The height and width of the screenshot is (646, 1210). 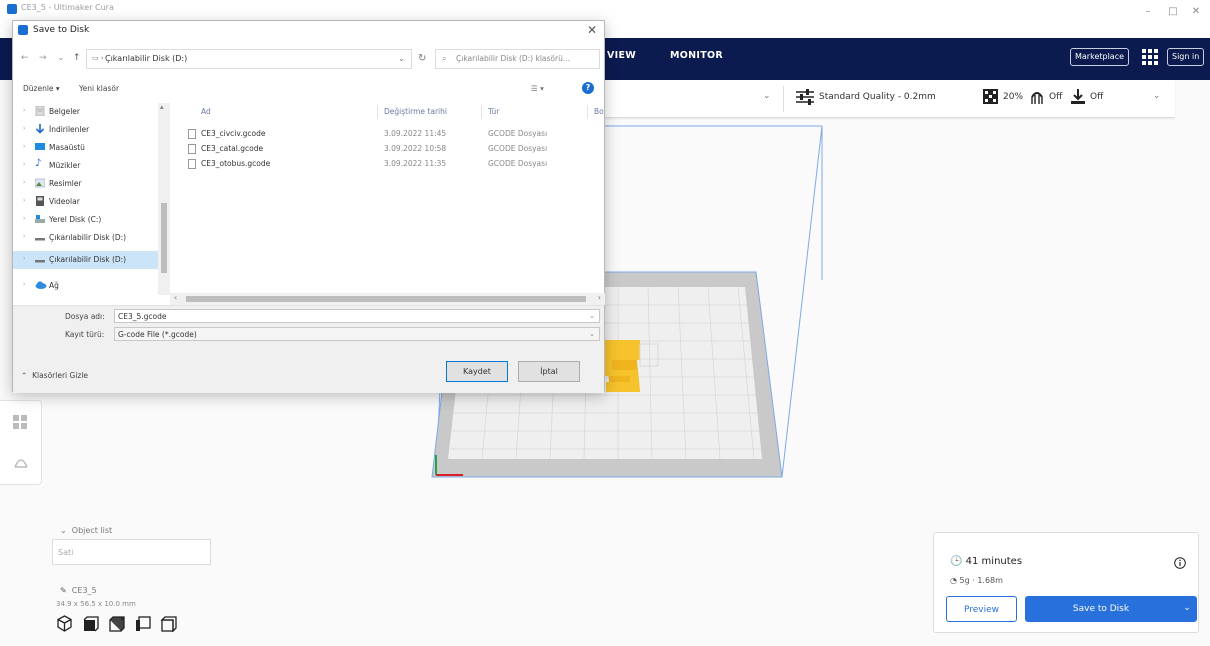 I want to click on left-view-icon, so click(x=142, y=623).